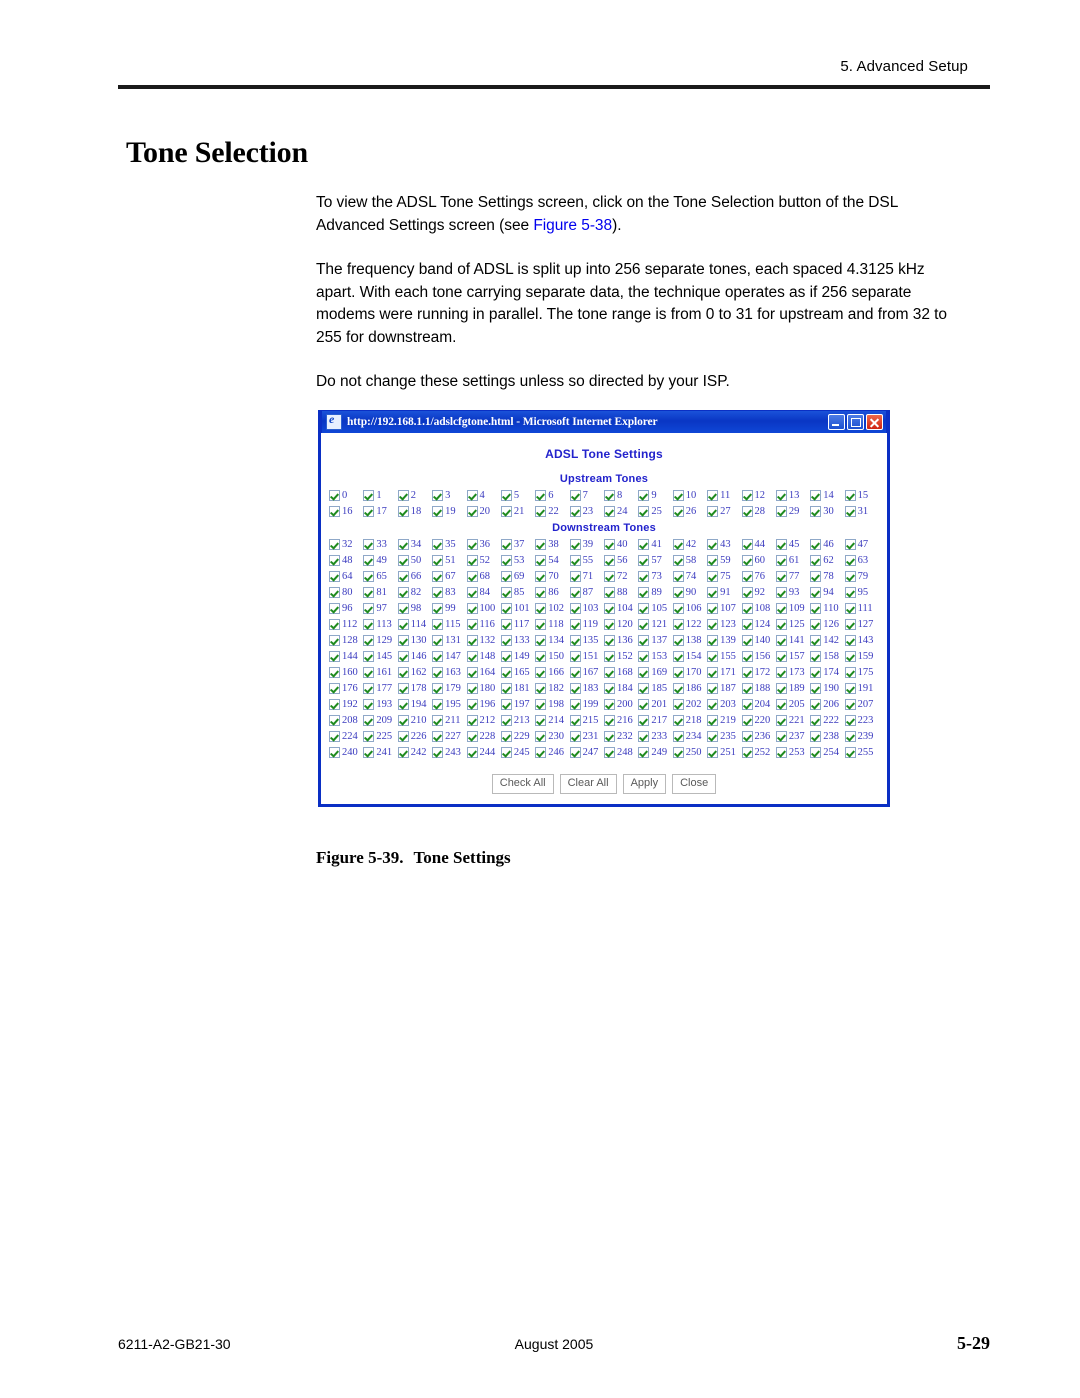 The height and width of the screenshot is (1398, 1080). What do you see at coordinates (827, 560) in the screenshot?
I see `tone-checkbox-item: 62` at bounding box center [827, 560].